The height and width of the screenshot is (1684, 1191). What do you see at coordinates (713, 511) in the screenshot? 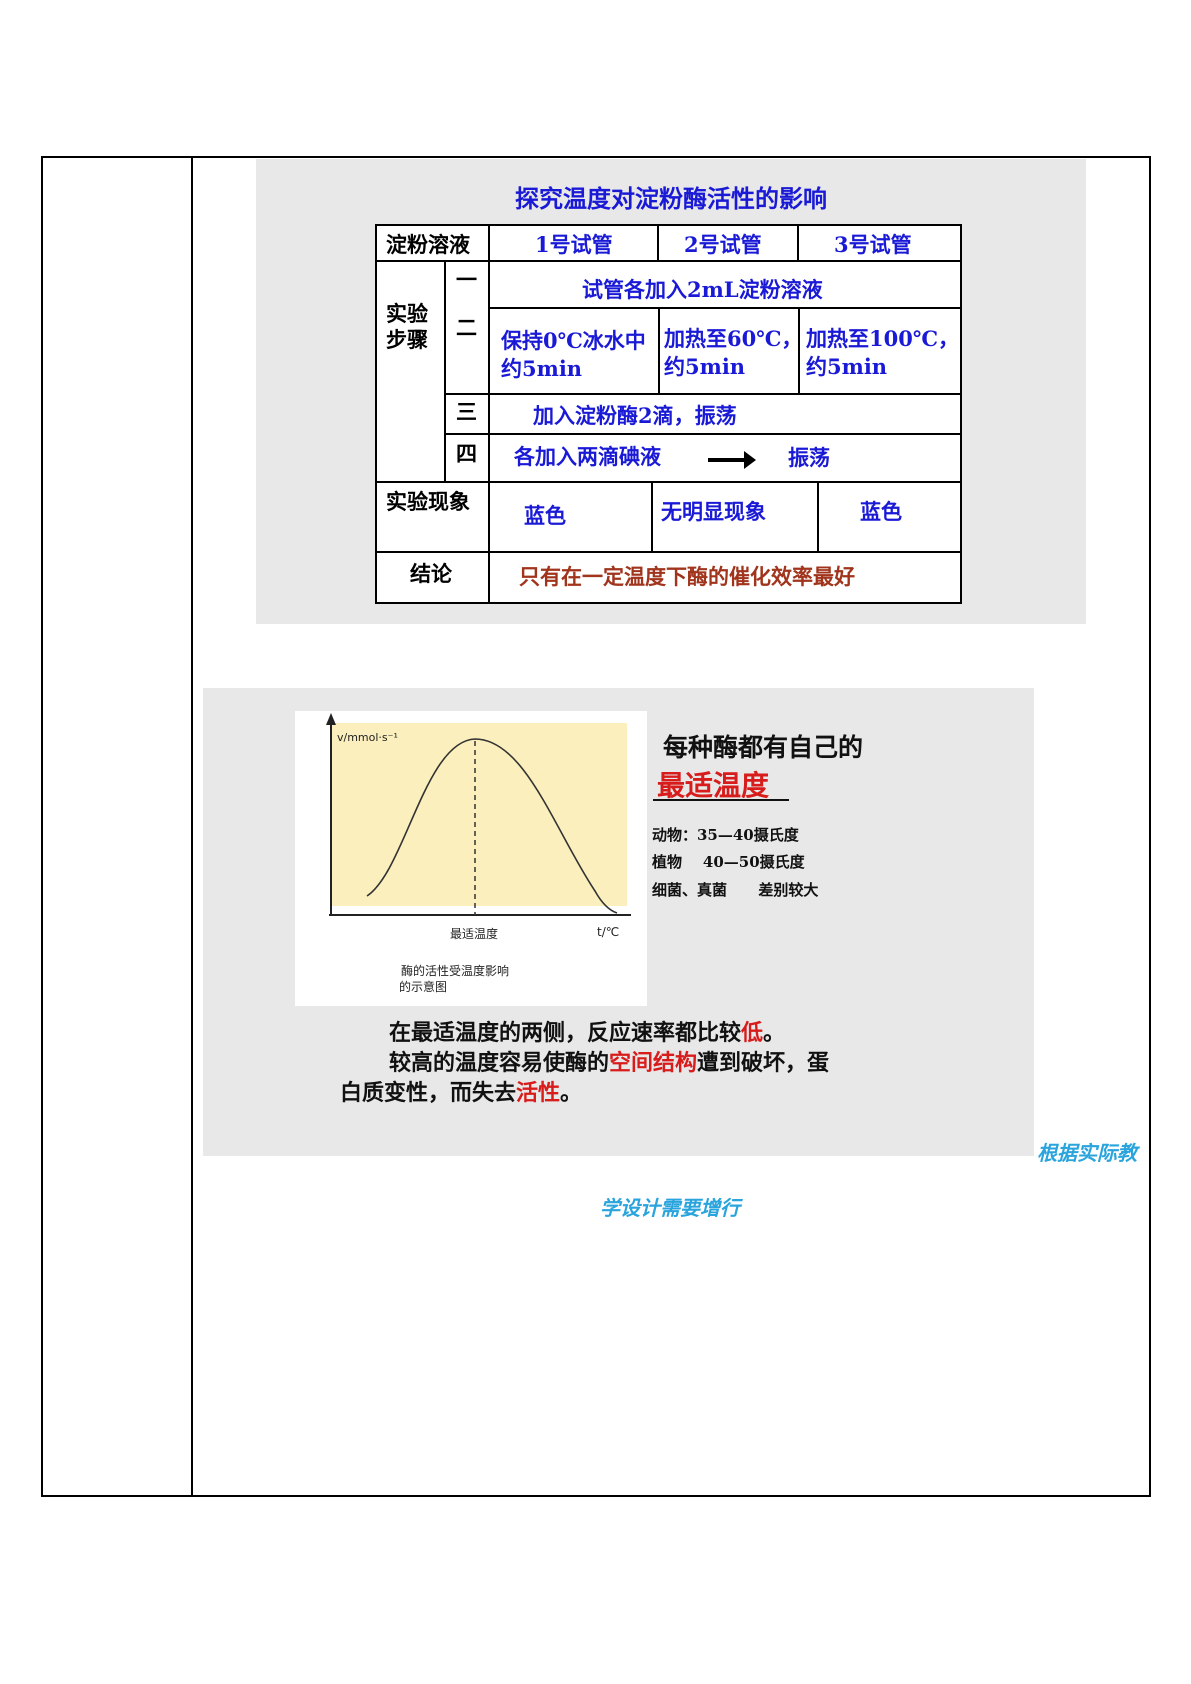
I see `phenomenon-tube2: 无明显现象` at bounding box center [713, 511].